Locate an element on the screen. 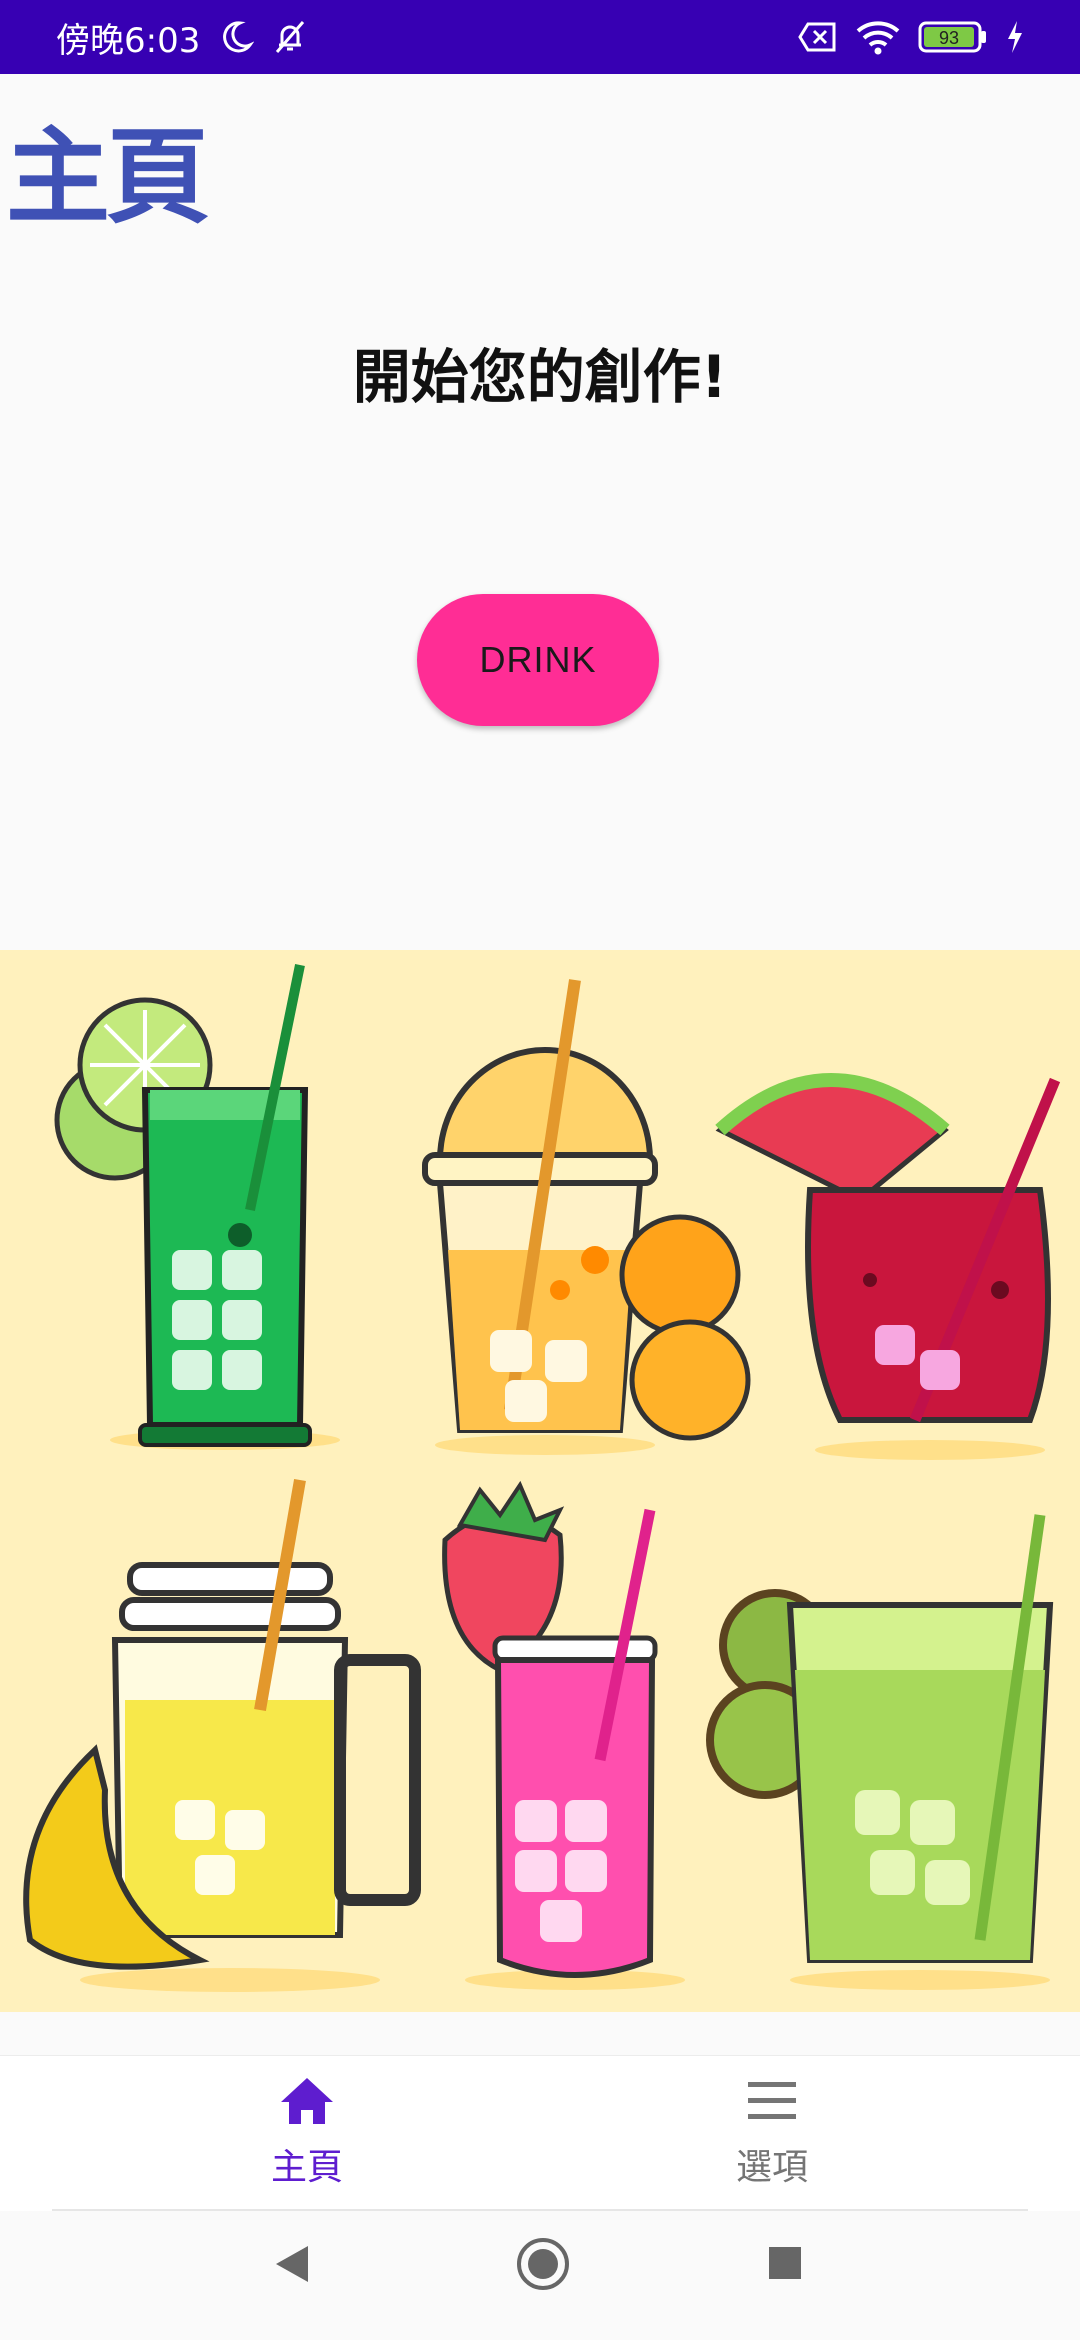  page-title: 主頁 is located at coordinates (108, 177).